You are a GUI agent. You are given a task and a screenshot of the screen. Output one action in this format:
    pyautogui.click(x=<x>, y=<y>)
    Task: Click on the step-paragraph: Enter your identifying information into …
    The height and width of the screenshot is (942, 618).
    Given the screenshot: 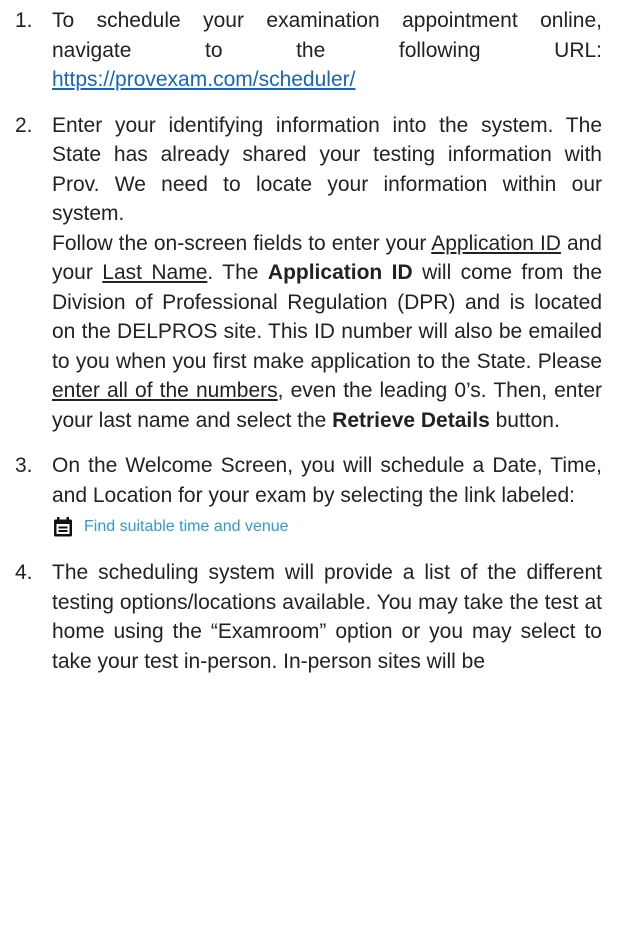 What is the action you would take?
    pyautogui.click(x=327, y=169)
    